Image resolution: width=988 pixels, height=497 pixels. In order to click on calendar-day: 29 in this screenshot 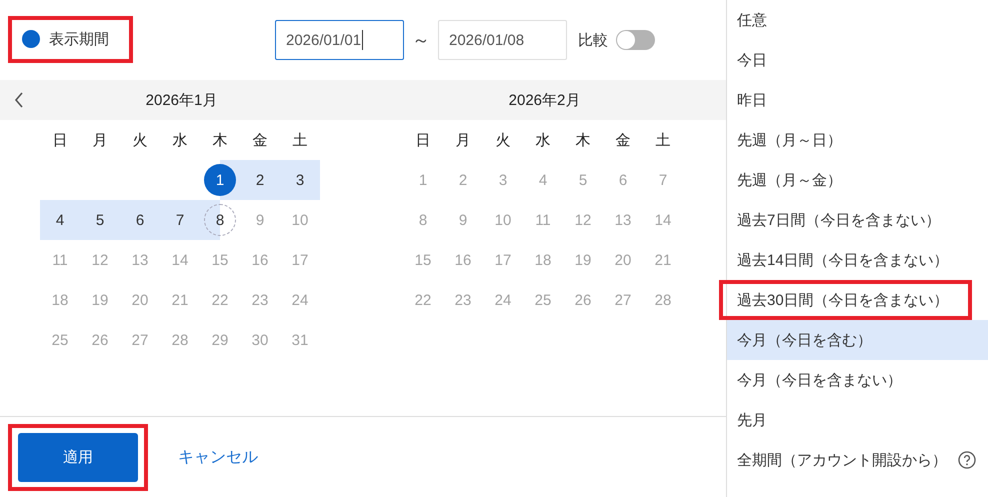, I will do `click(220, 340)`.